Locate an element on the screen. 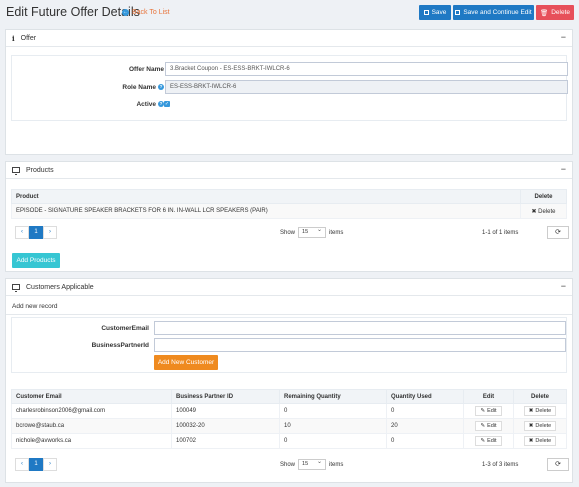 This screenshot has height=487, width=579. remaining-cell: 10 is located at coordinates (333, 426).